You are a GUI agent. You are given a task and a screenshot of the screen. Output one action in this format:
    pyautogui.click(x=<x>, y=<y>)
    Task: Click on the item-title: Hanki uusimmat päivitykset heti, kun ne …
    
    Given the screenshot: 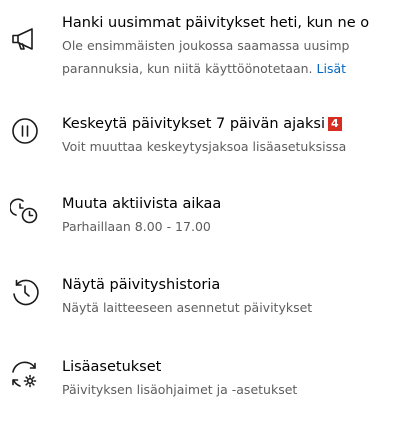 What is the action you would take?
    pyautogui.click(x=216, y=23)
    